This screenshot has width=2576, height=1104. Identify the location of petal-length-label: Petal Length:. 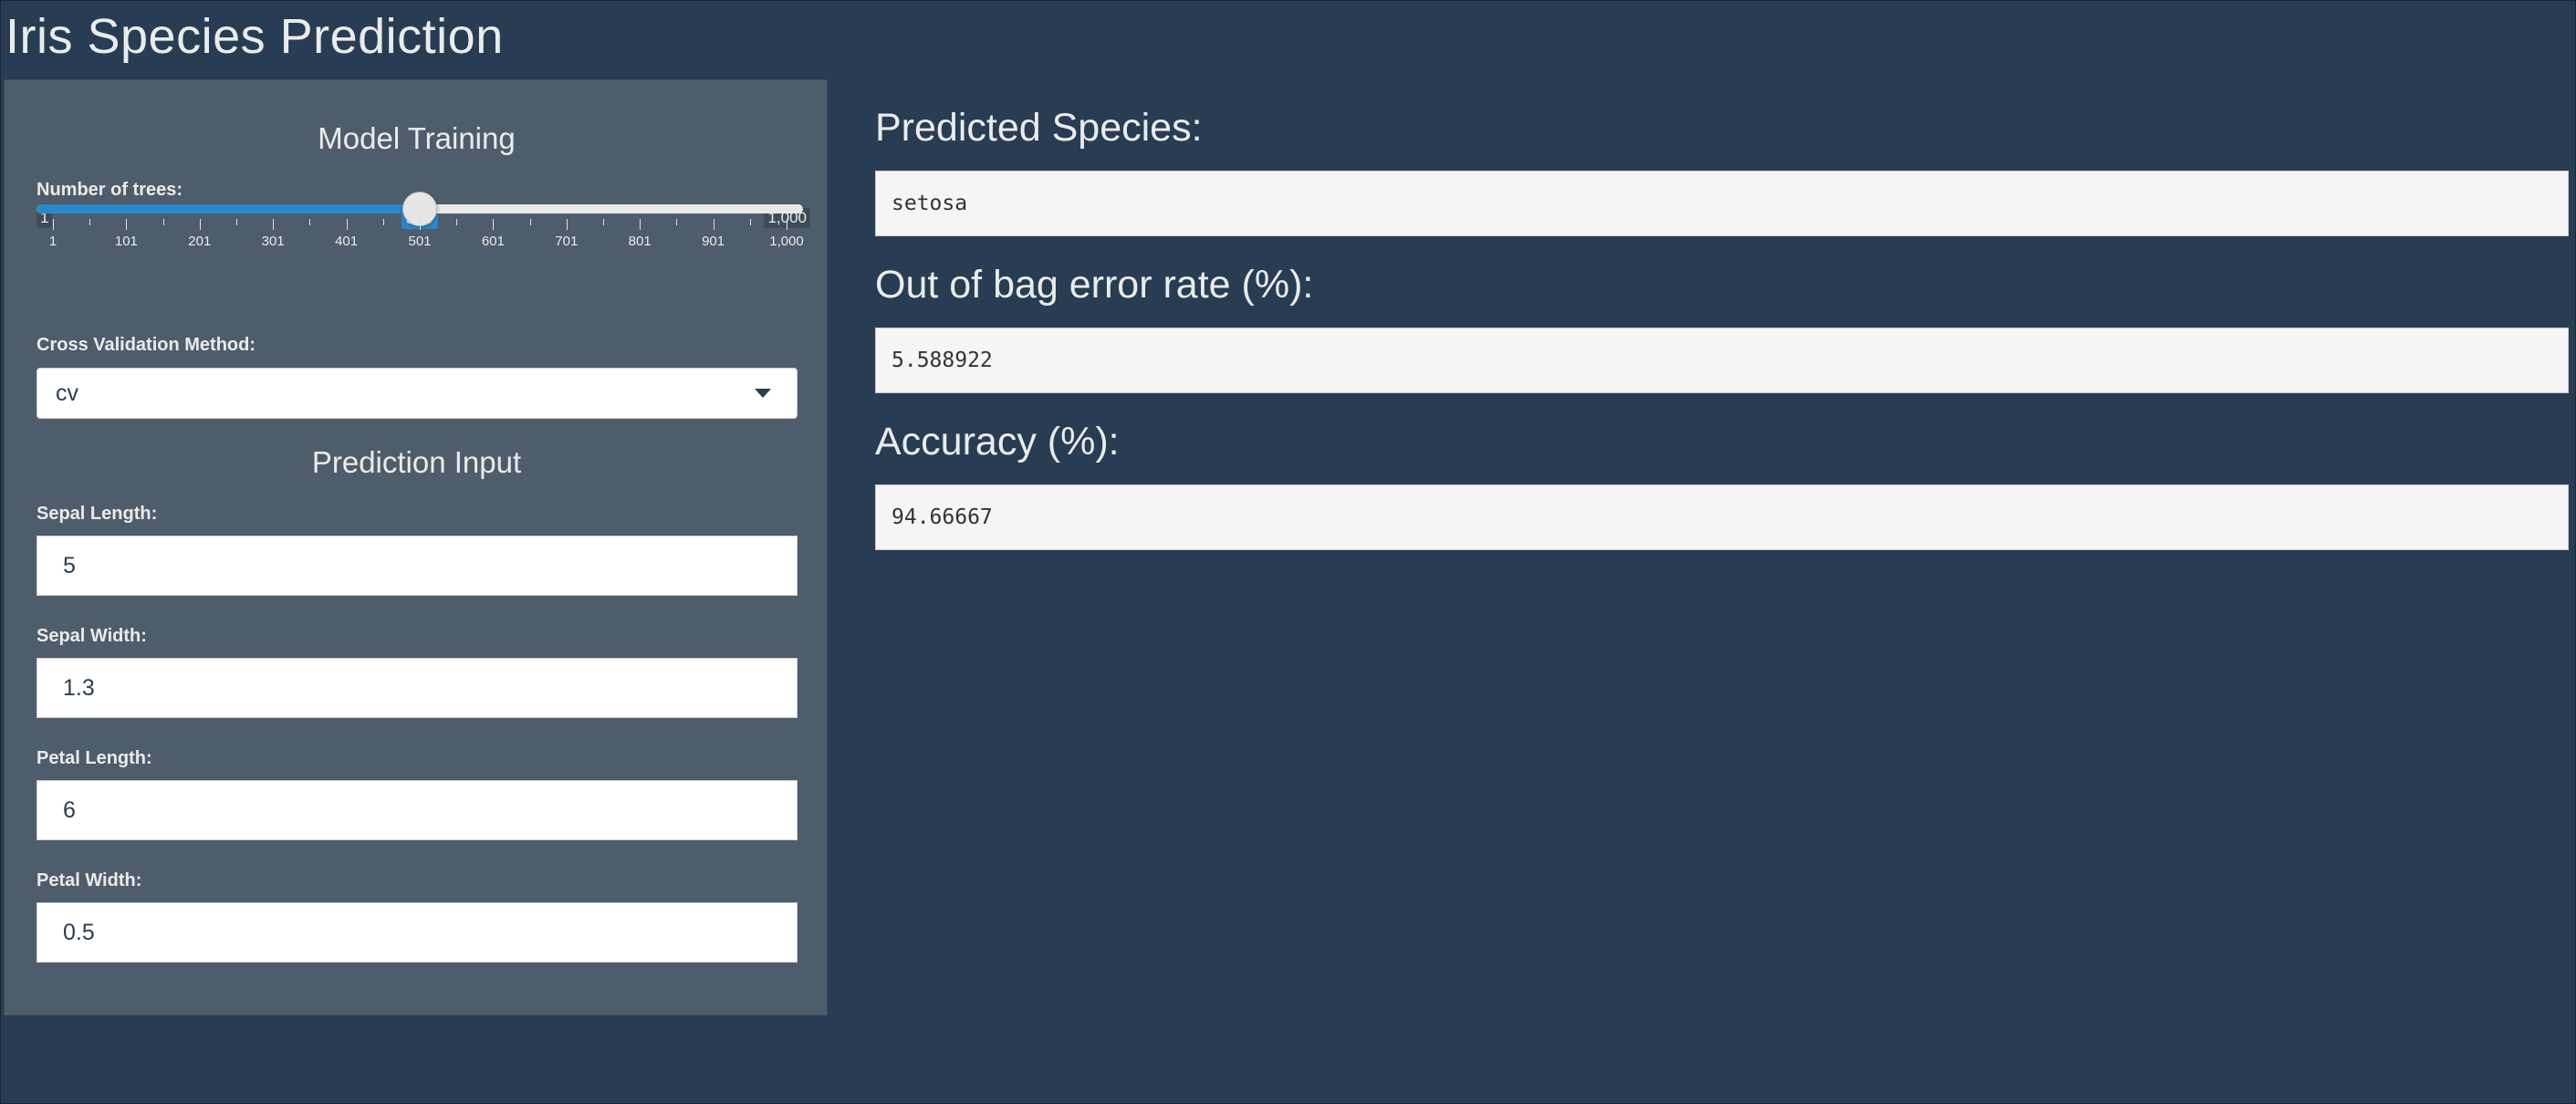
(94, 758).